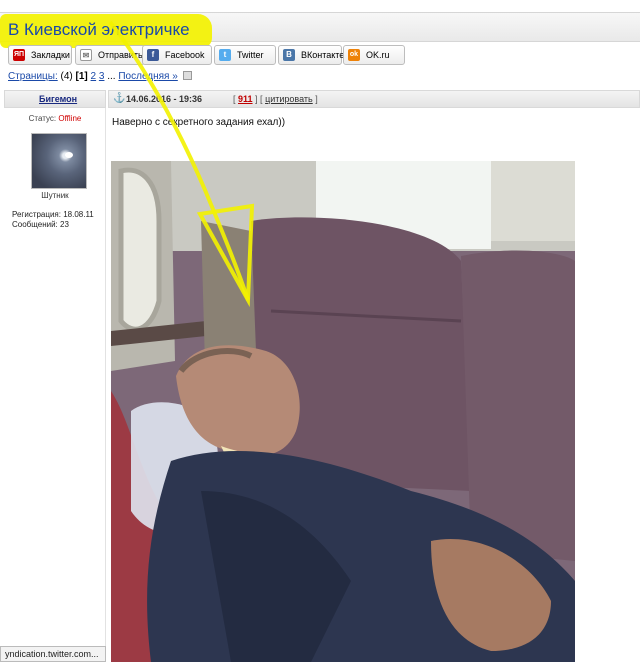  I want to click on twitter-icon: t, so click(225, 55).